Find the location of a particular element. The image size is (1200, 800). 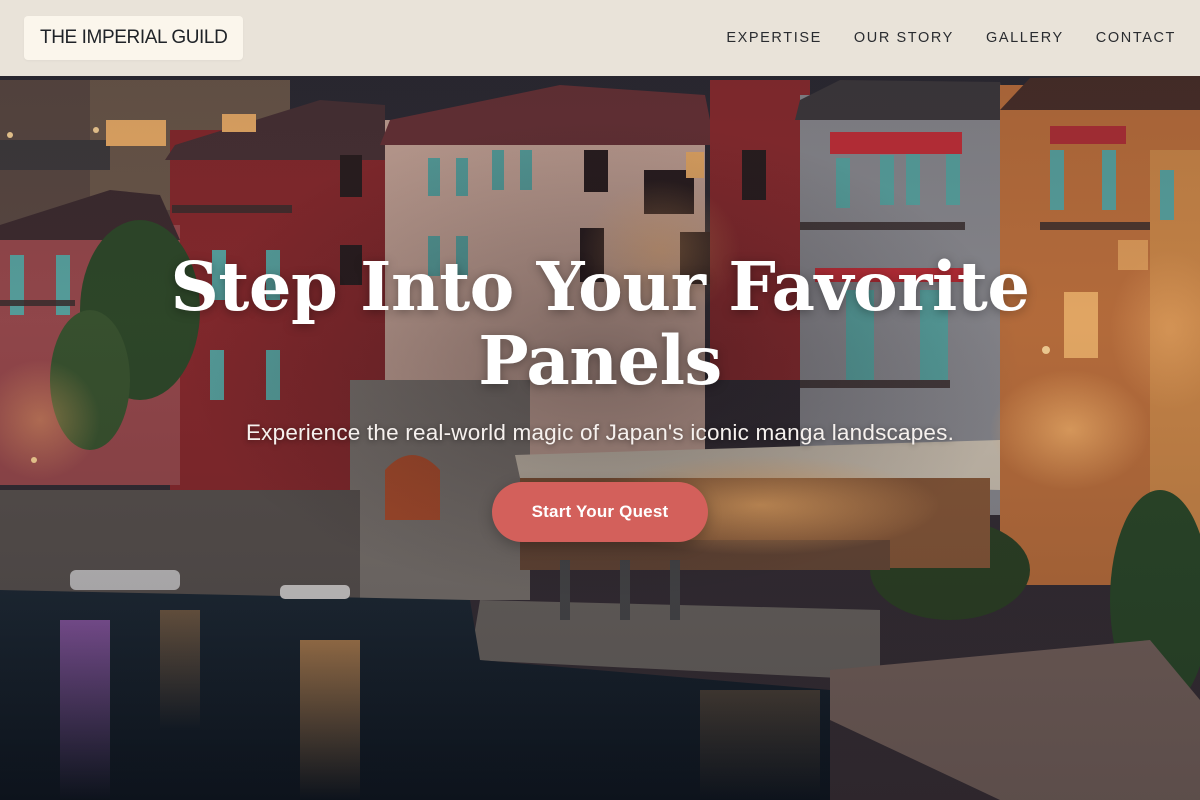

start-quest-button: Start Your Quest is located at coordinates (600, 512).